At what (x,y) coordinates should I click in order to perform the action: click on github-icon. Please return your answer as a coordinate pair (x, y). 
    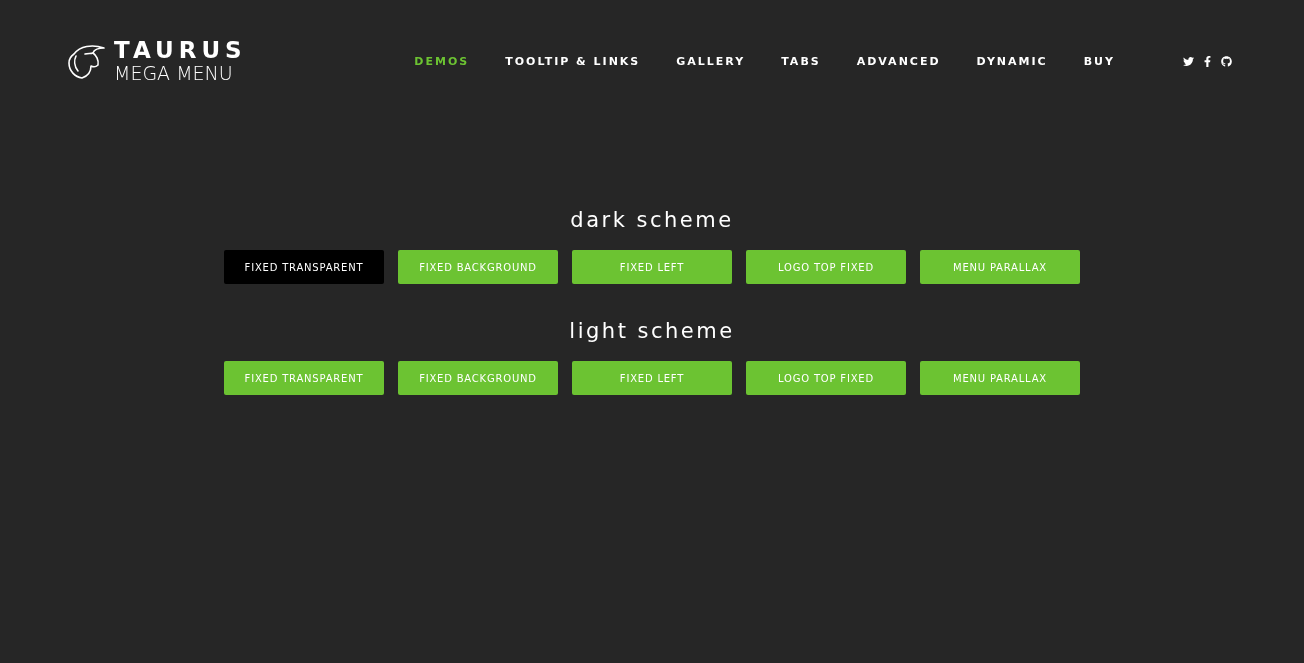
    Looking at the image, I should click on (1226, 61).